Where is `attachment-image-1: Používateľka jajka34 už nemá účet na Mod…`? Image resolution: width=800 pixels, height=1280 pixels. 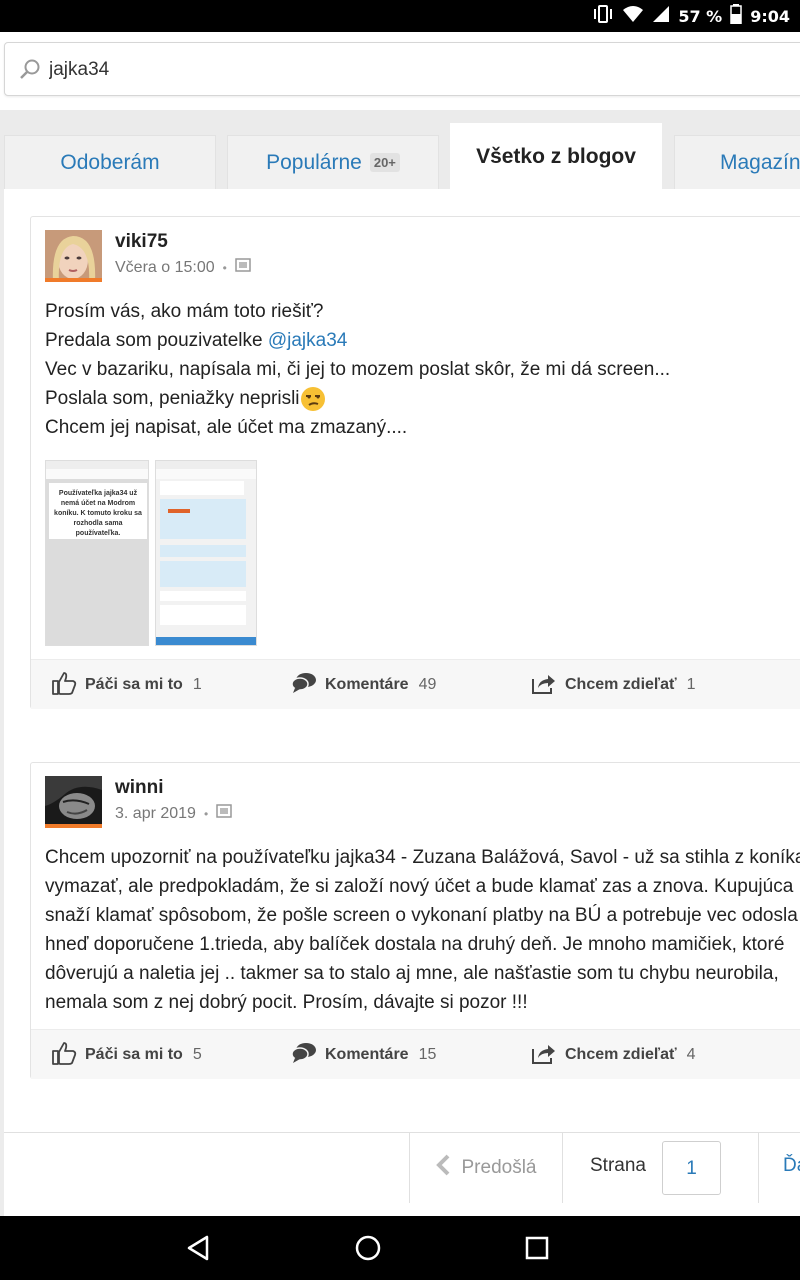 attachment-image-1: Používateľka jajka34 už nemá účet na Mod… is located at coordinates (97, 553).